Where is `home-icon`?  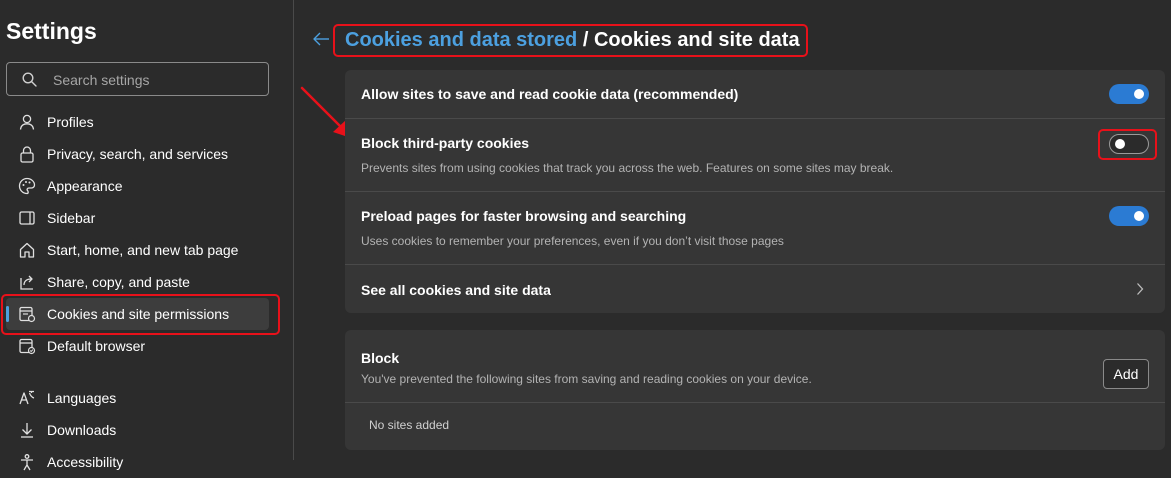
home-icon is located at coordinates (27, 250).